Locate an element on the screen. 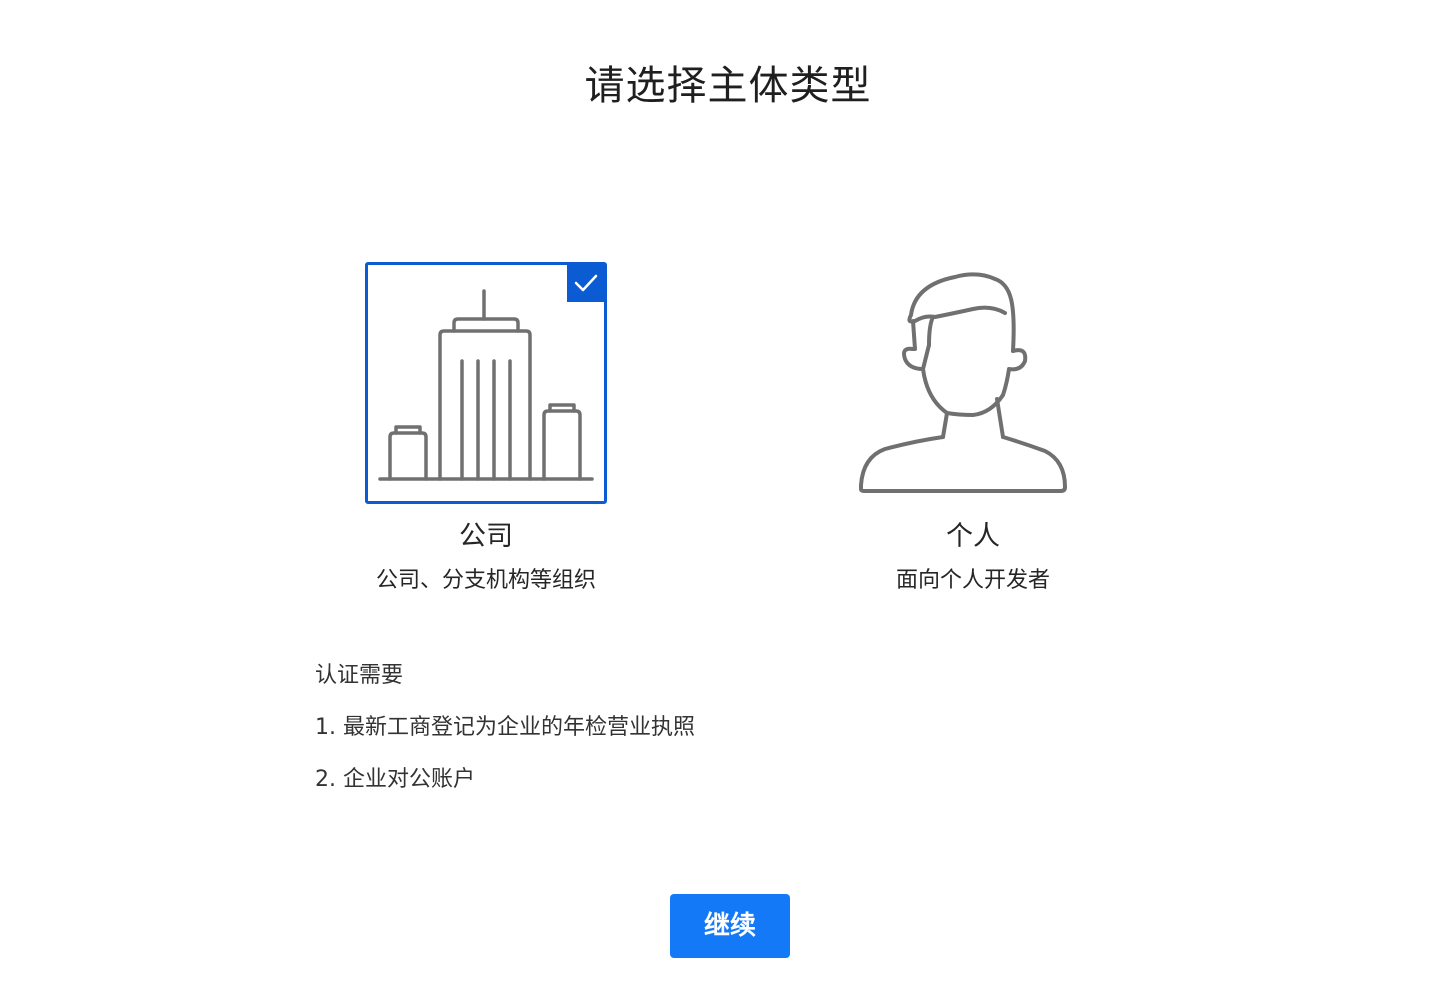 The image size is (1456, 1006). option-company: 公司 公司、分支机构等组织 is located at coordinates (486, 429).